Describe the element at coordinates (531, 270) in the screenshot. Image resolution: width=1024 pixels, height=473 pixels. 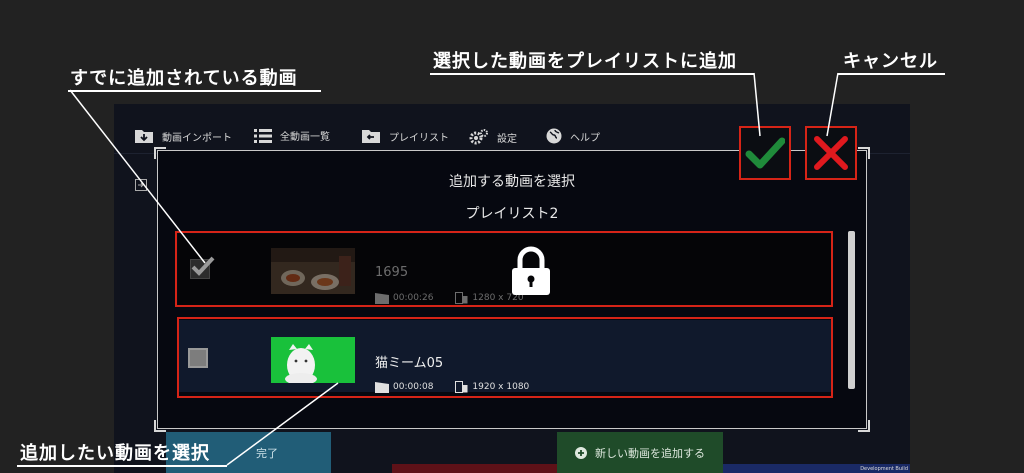
I see `lock-icon` at that location.